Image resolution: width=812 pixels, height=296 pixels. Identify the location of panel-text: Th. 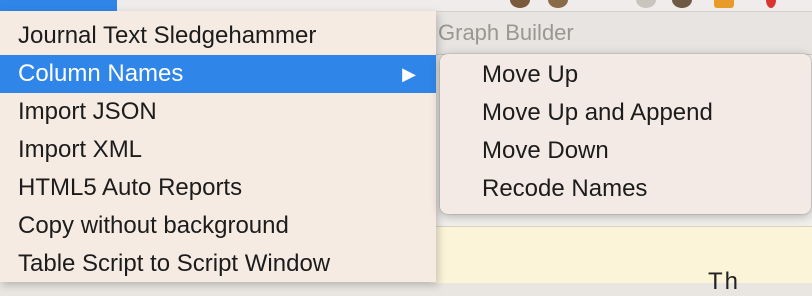
(724, 281).